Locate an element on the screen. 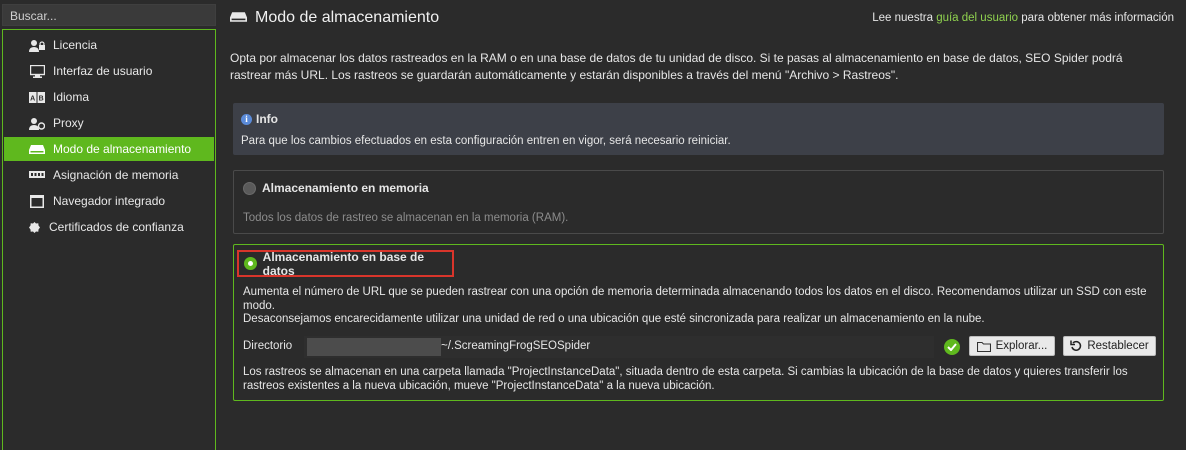  page-title: Modo de almacenamiento is located at coordinates (347, 17).